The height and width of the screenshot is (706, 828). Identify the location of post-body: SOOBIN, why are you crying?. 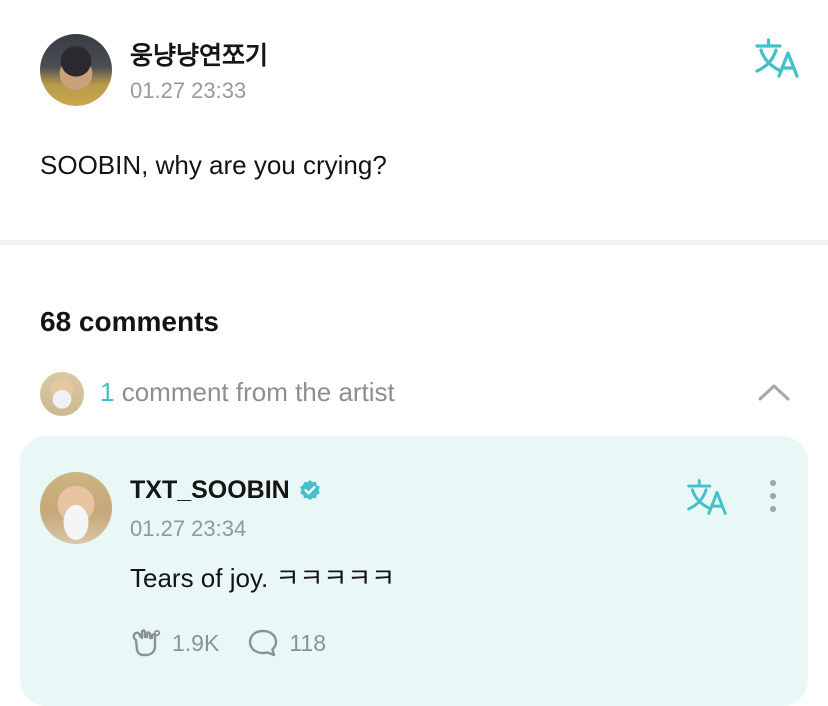
(213, 165).